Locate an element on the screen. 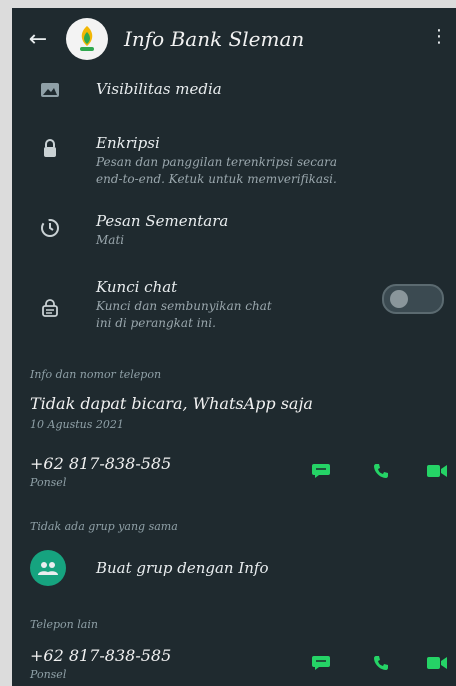 This screenshot has height=686, width=456. lock-icon is located at coordinates (50, 148).